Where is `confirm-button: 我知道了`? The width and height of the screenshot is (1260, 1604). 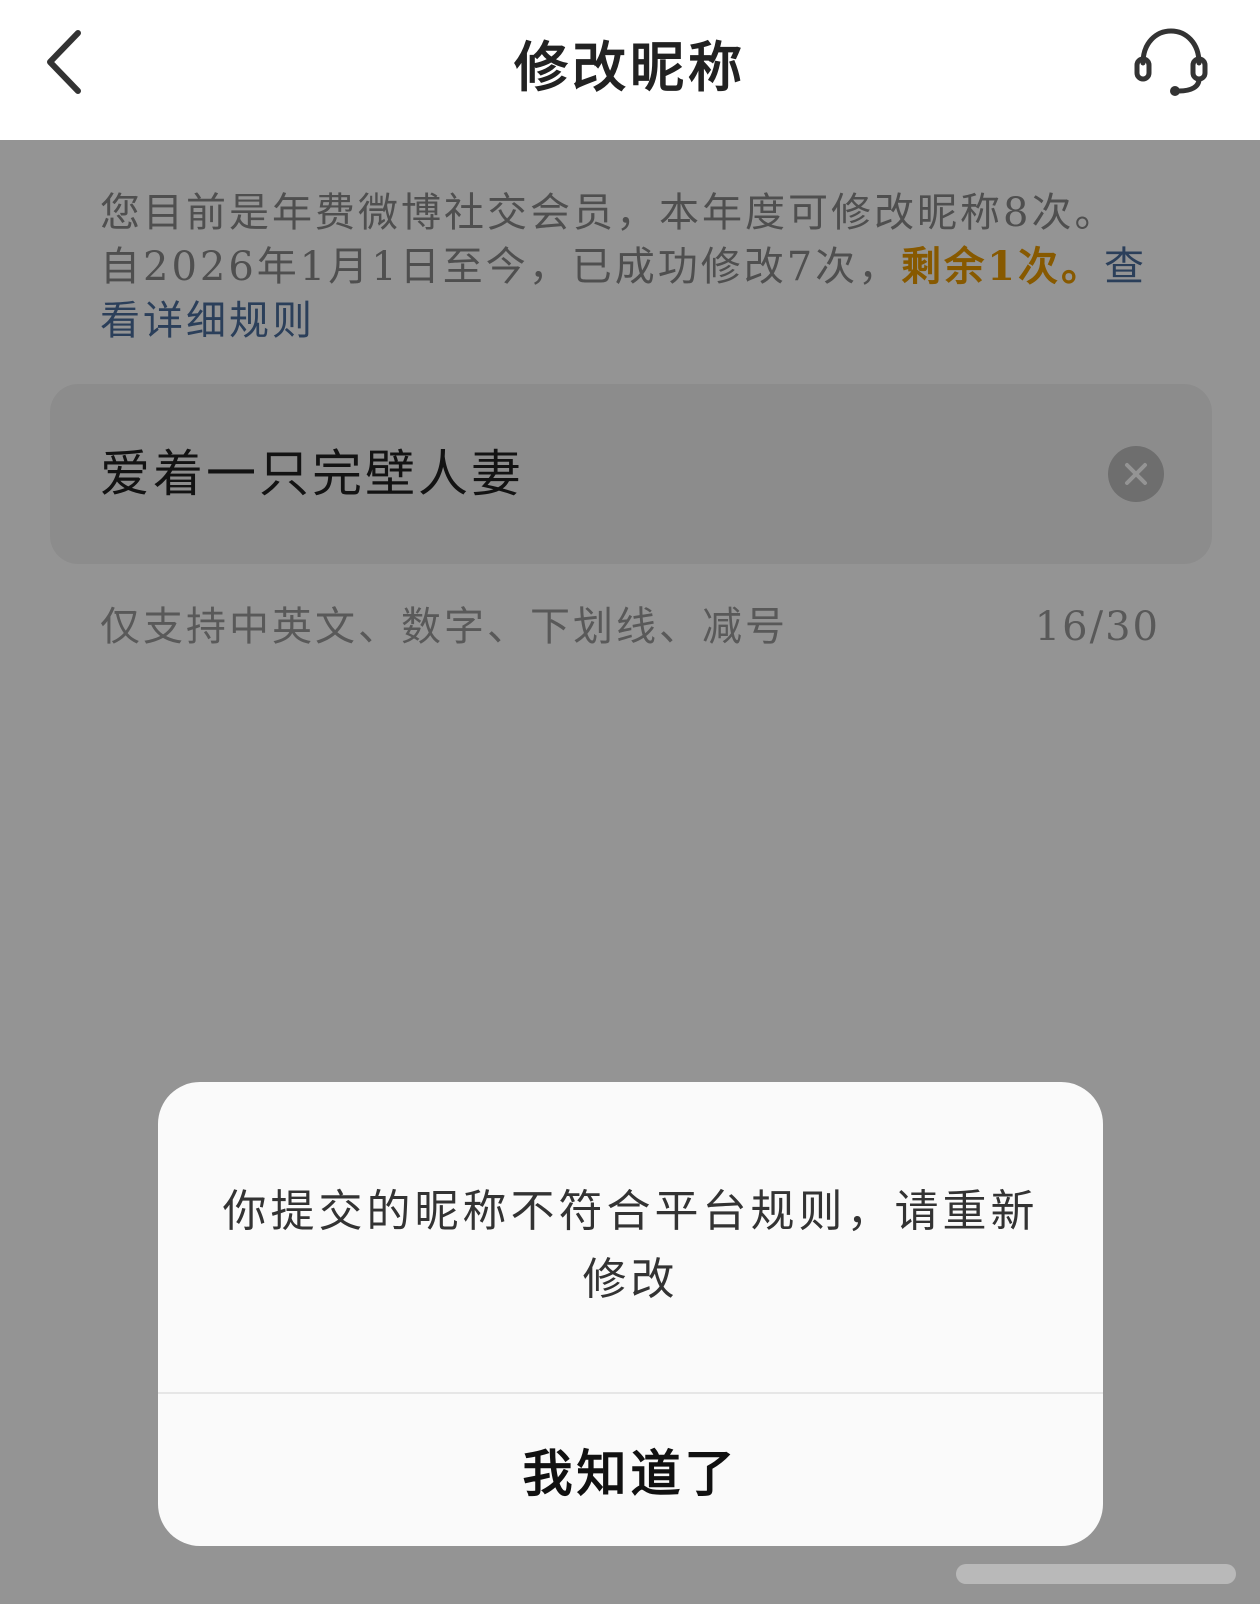 confirm-button: 我知道了 is located at coordinates (630, 1470).